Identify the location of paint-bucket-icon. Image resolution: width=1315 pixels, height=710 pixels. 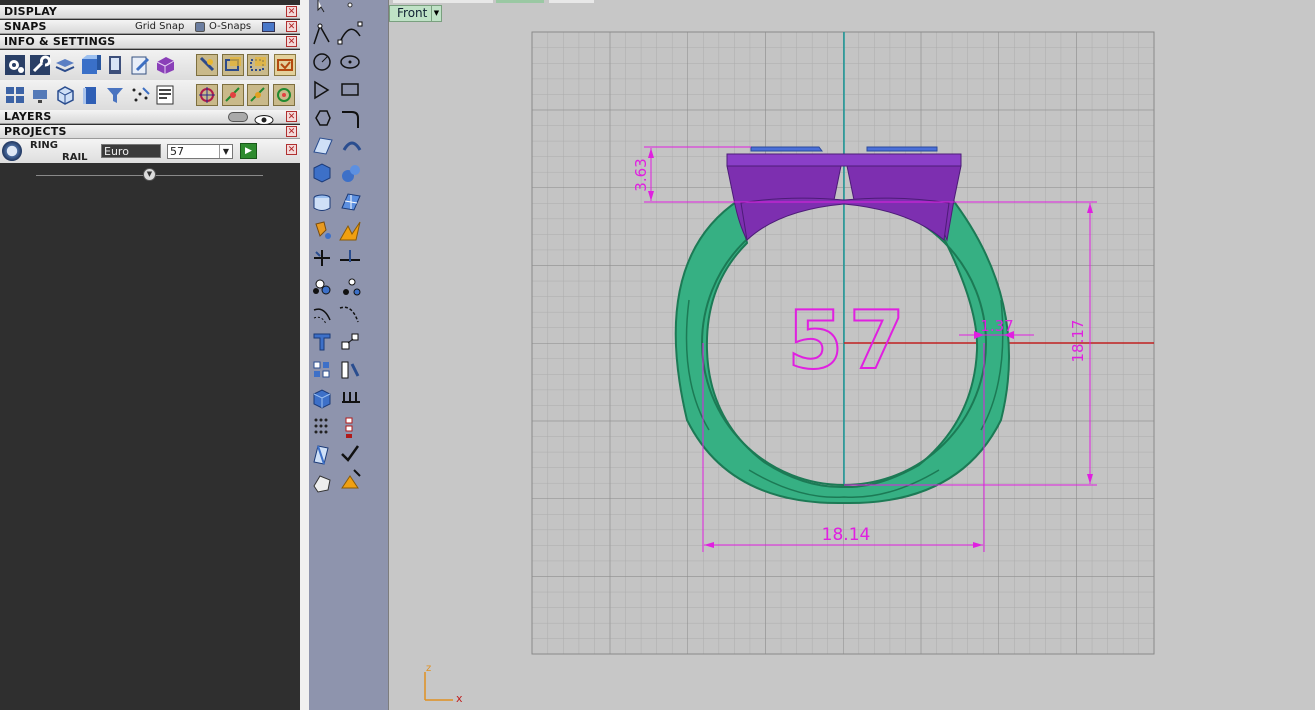
(351, 479).